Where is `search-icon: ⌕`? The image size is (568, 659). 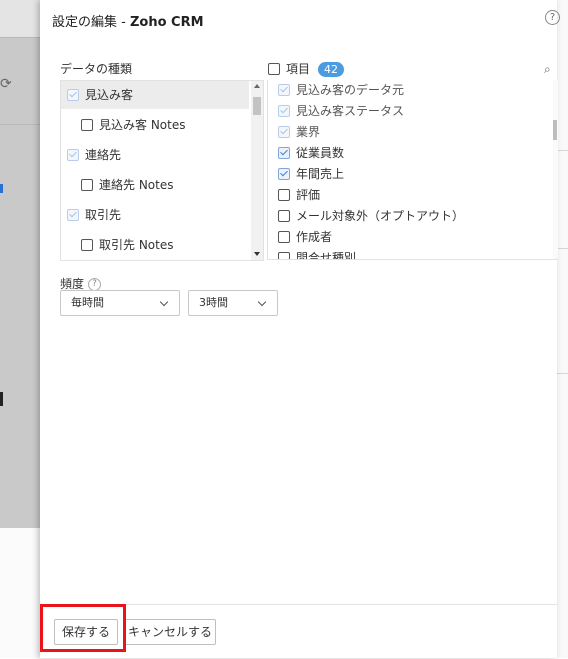 search-icon: ⌕ is located at coordinates (547, 69).